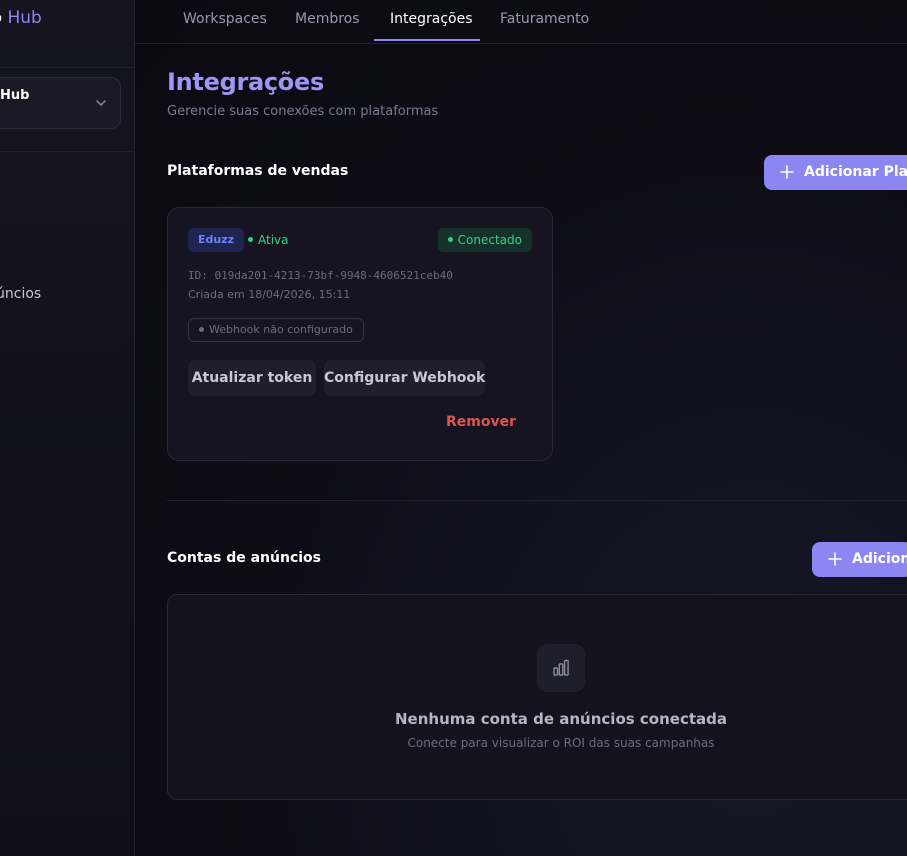 Image resolution: width=907 pixels, height=856 pixels. I want to click on sidebar-divider, so click(67, 151).